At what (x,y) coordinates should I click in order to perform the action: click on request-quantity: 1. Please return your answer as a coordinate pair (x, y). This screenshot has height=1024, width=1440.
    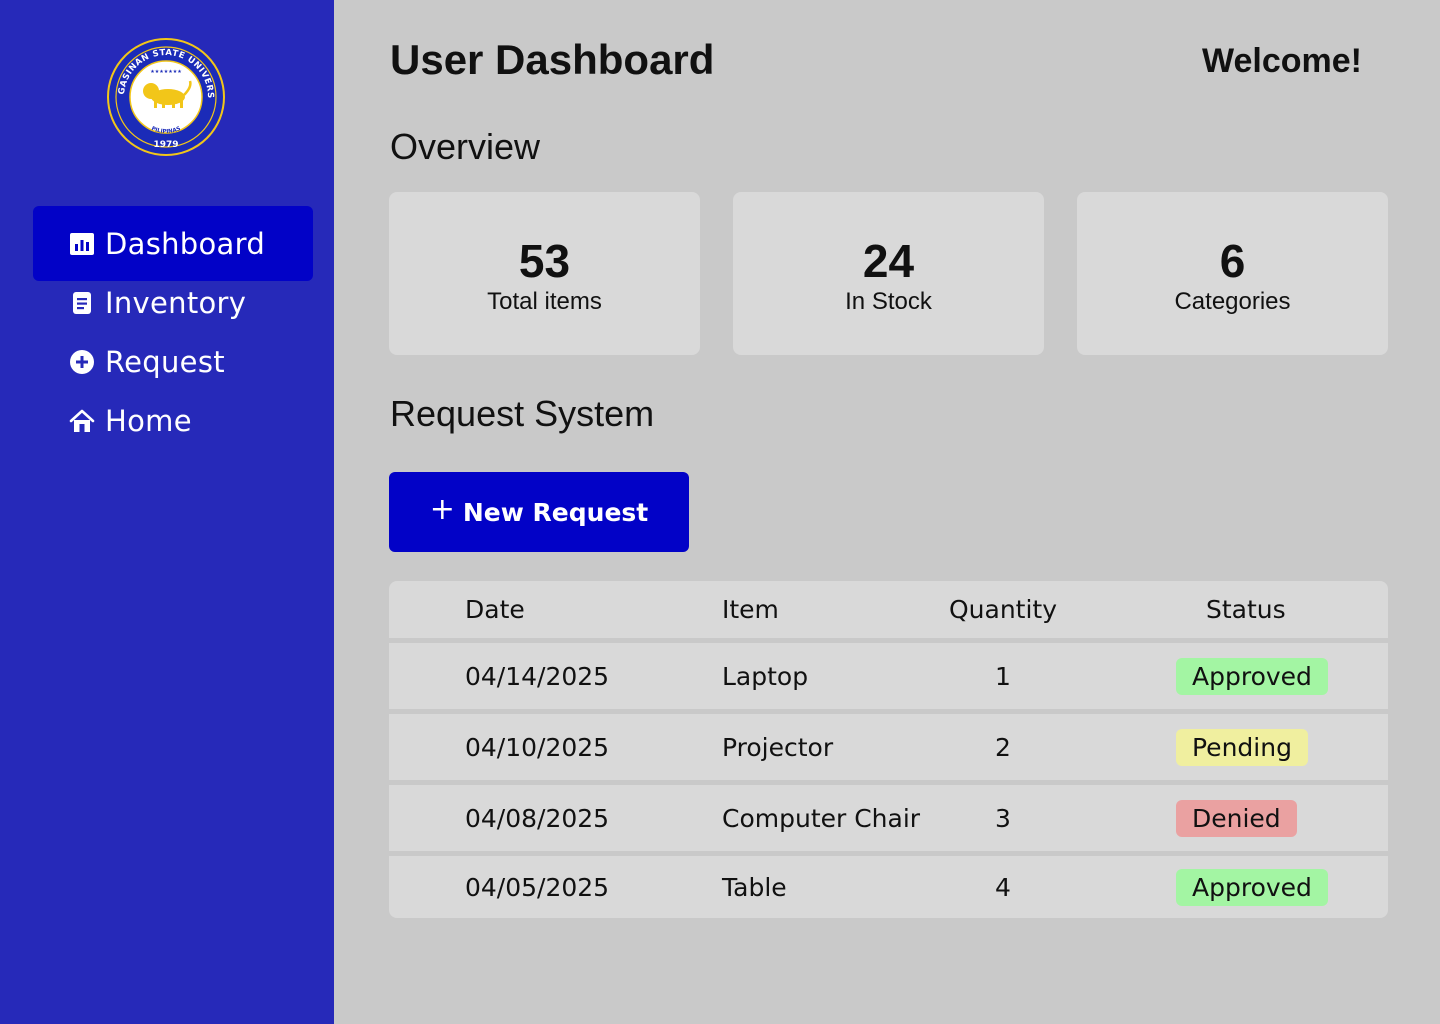
    Looking at the image, I should click on (1003, 676).